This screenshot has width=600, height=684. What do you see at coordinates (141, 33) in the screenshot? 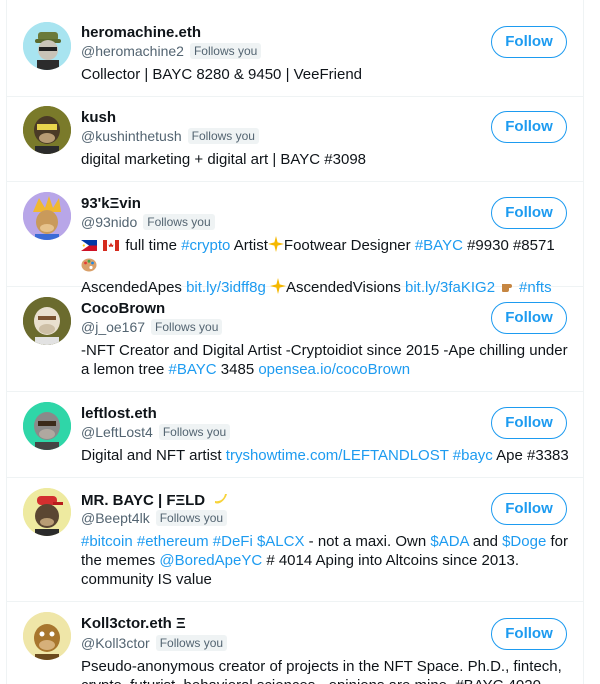
I see `display-name: heromachine.eth` at bounding box center [141, 33].